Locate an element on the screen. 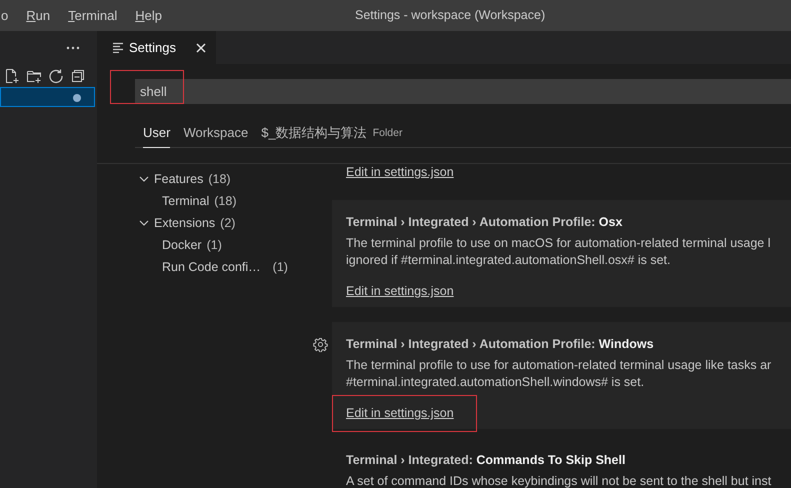 The width and height of the screenshot is (791, 488). tab-label: User is located at coordinates (156, 132).